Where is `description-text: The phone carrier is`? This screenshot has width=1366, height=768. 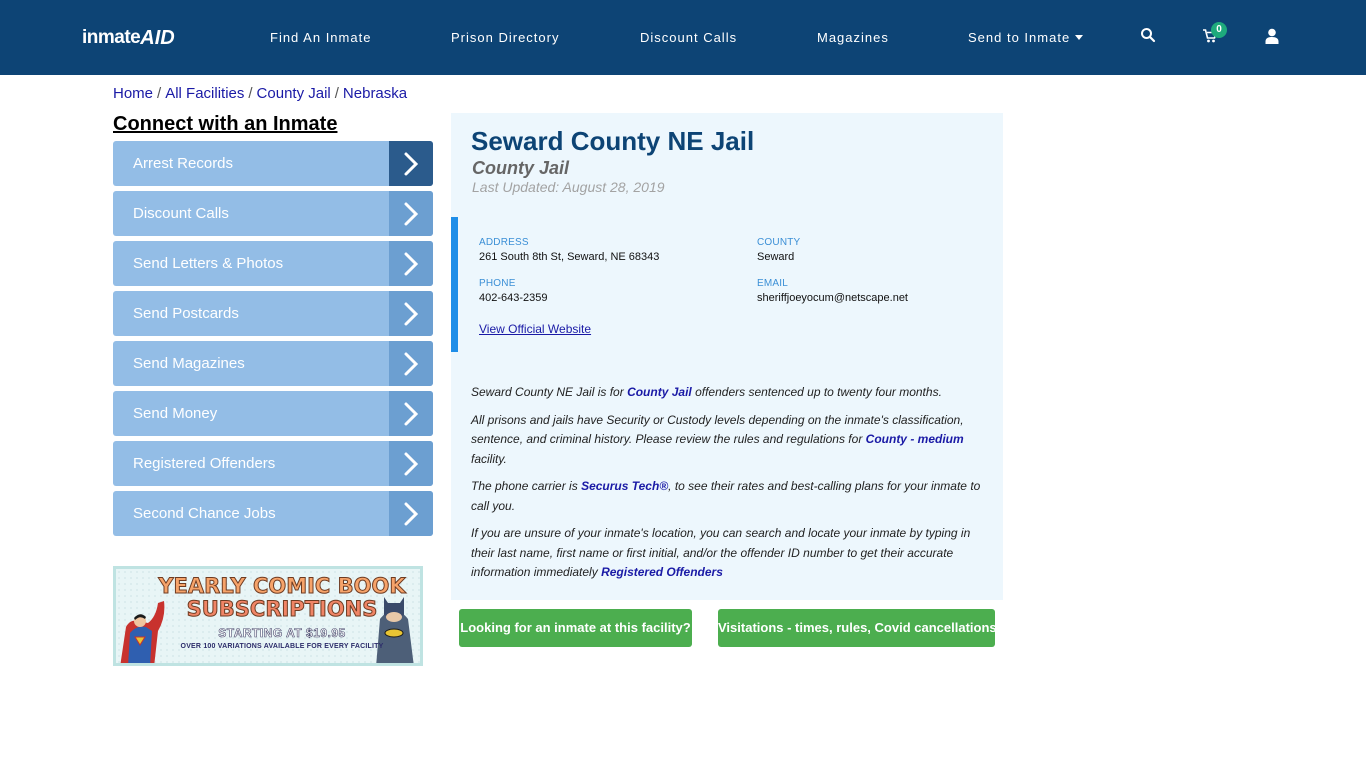 description-text: The phone carrier is is located at coordinates (526, 486).